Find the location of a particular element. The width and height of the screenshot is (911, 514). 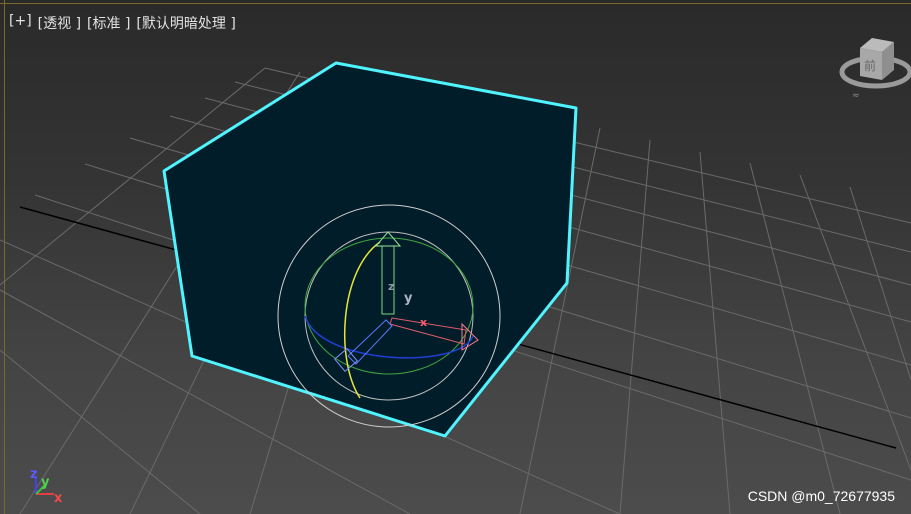

viewport-view-menu: [透视 ] is located at coordinates (59, 23).